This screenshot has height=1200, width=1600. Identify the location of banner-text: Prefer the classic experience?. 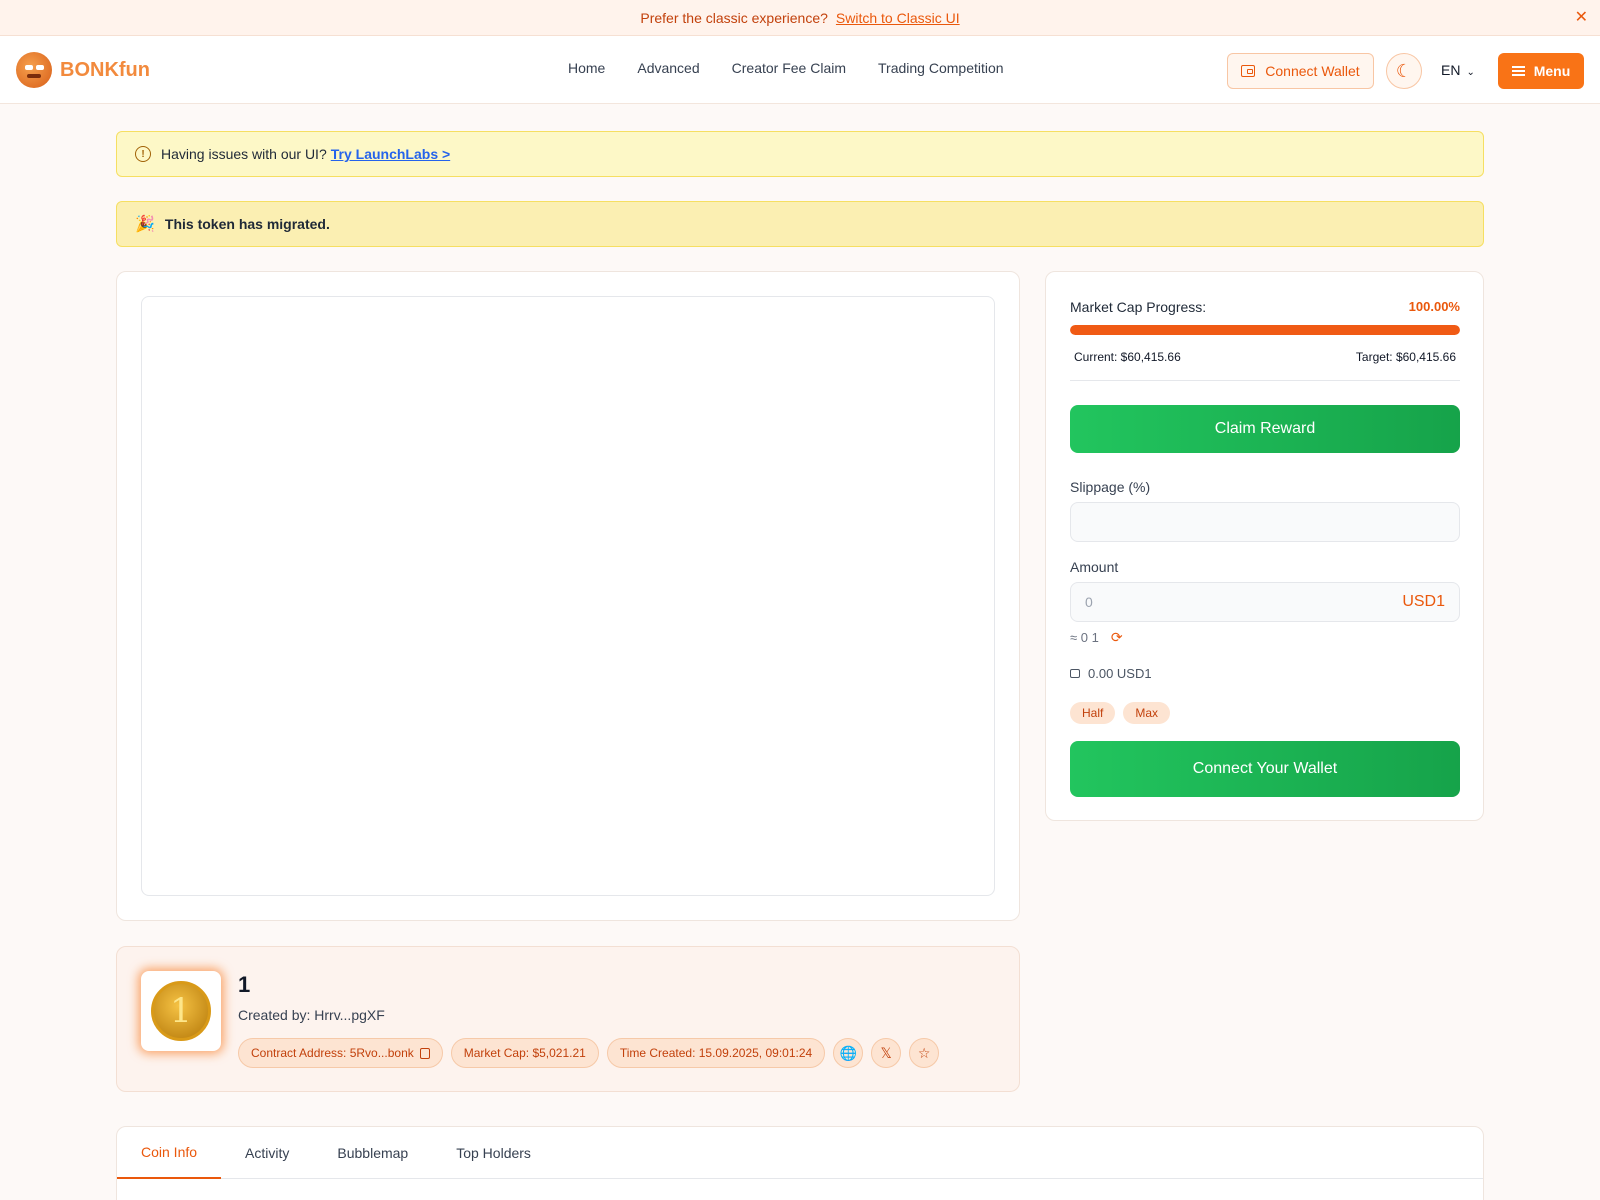
(734, 17).